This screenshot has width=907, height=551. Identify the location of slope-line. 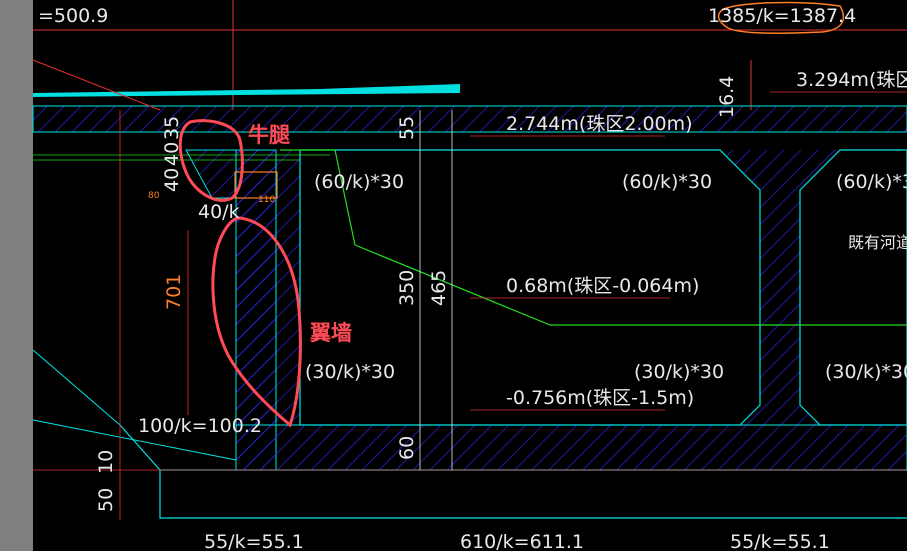
(76, 387).